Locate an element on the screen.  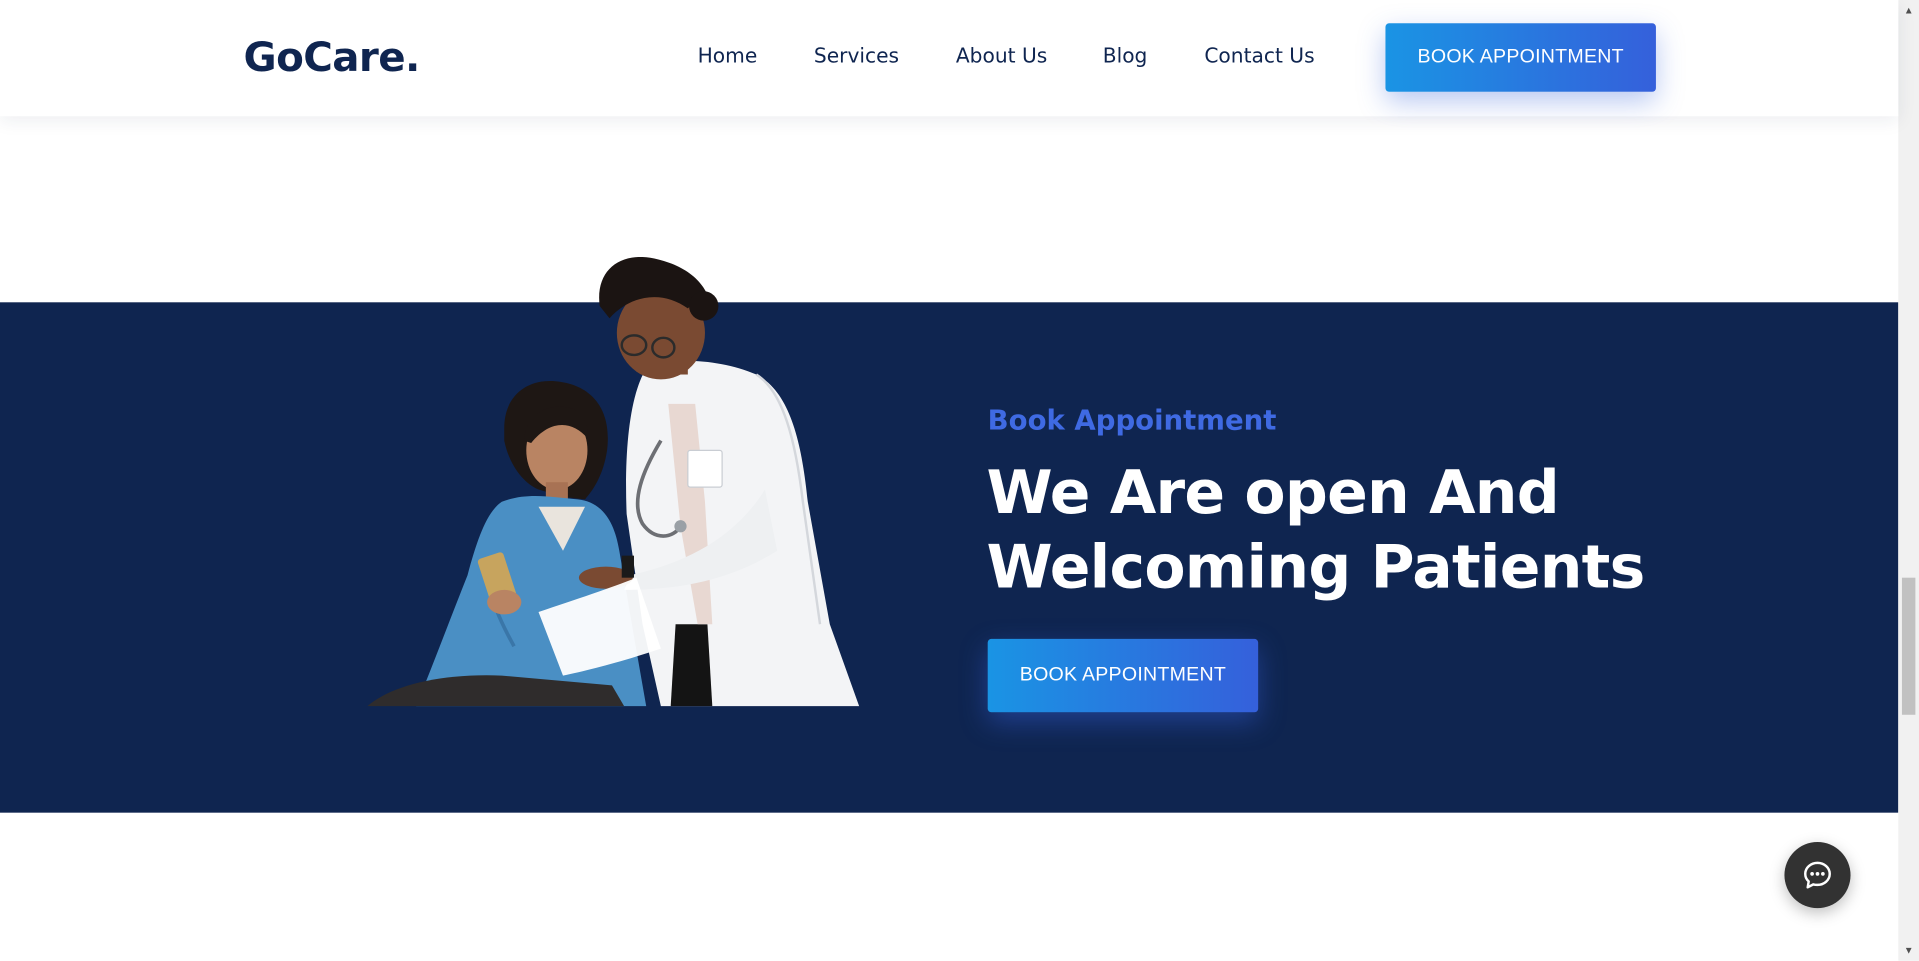
headline-line-1: We Are open And is located at coordinates (1272, 492).